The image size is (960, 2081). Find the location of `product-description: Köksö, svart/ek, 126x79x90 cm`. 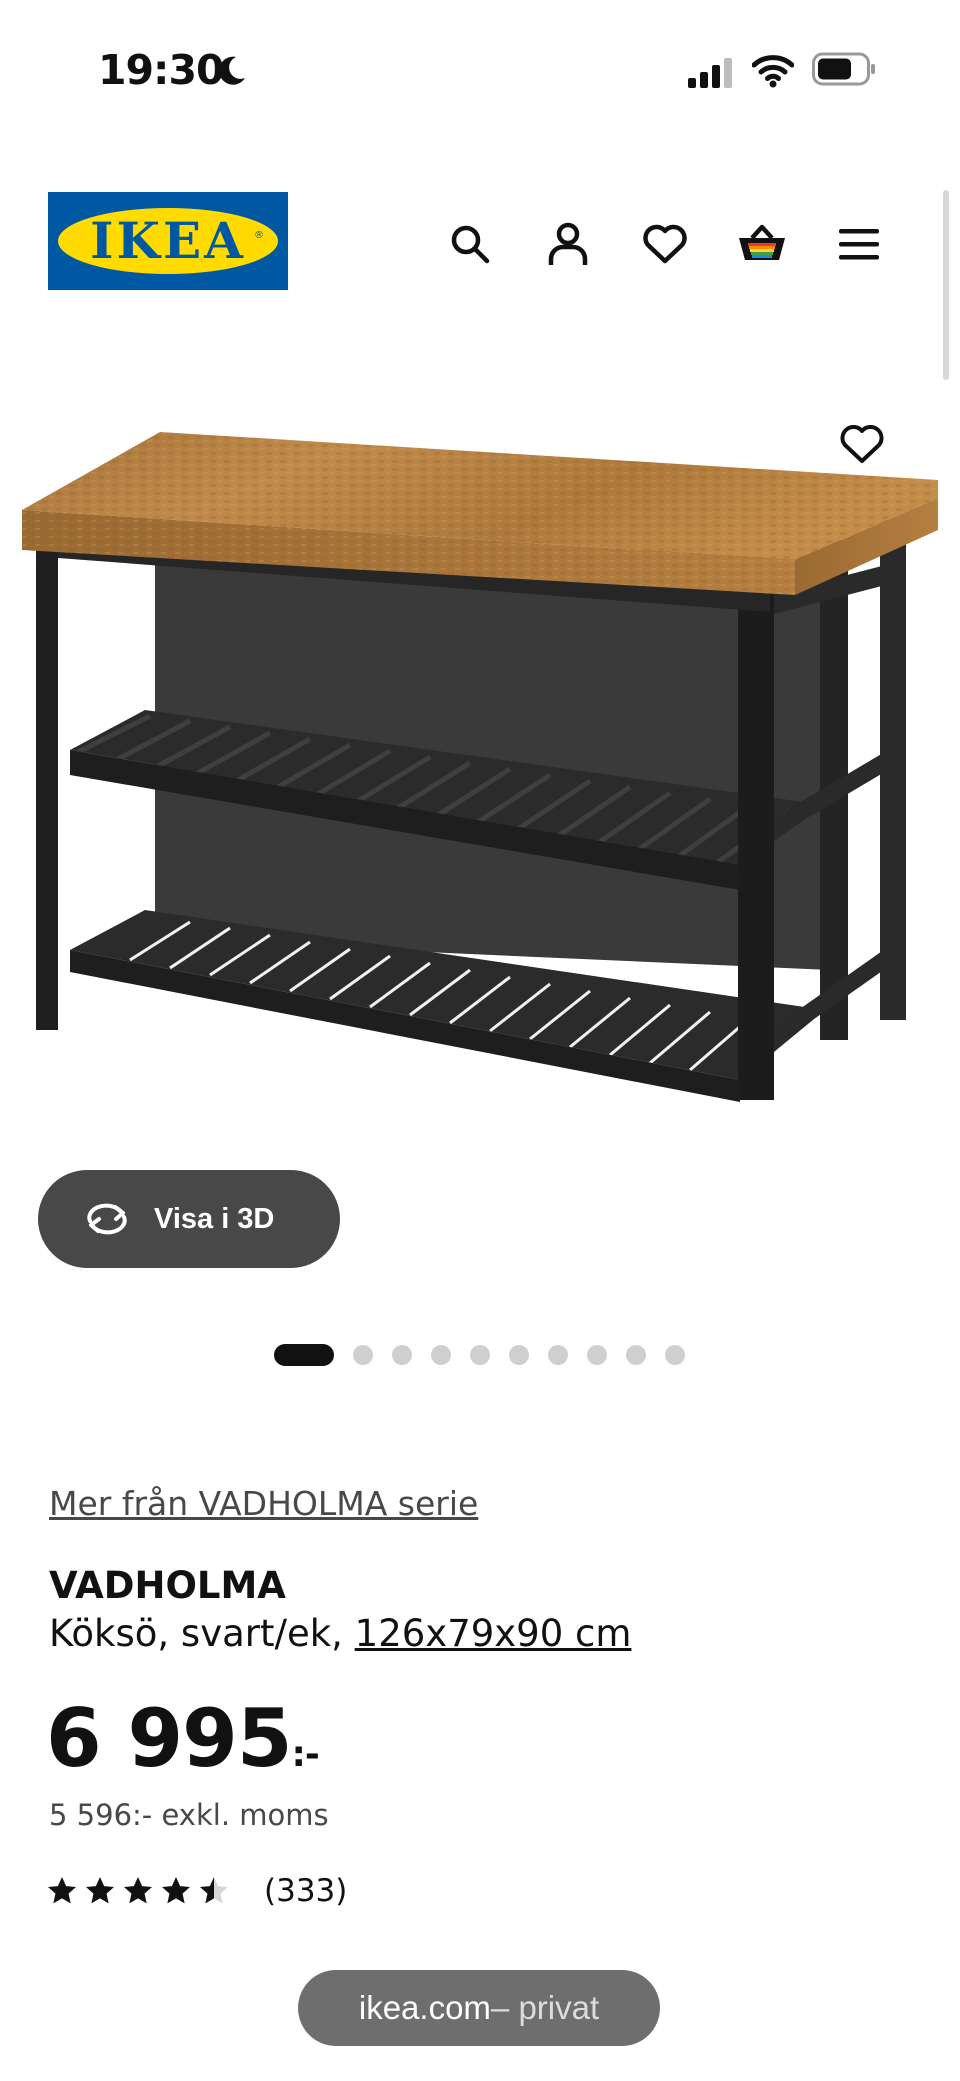

product-description: Köksö, svart/ek, 126x79x90 cm is located at coordinates (340, 1633).